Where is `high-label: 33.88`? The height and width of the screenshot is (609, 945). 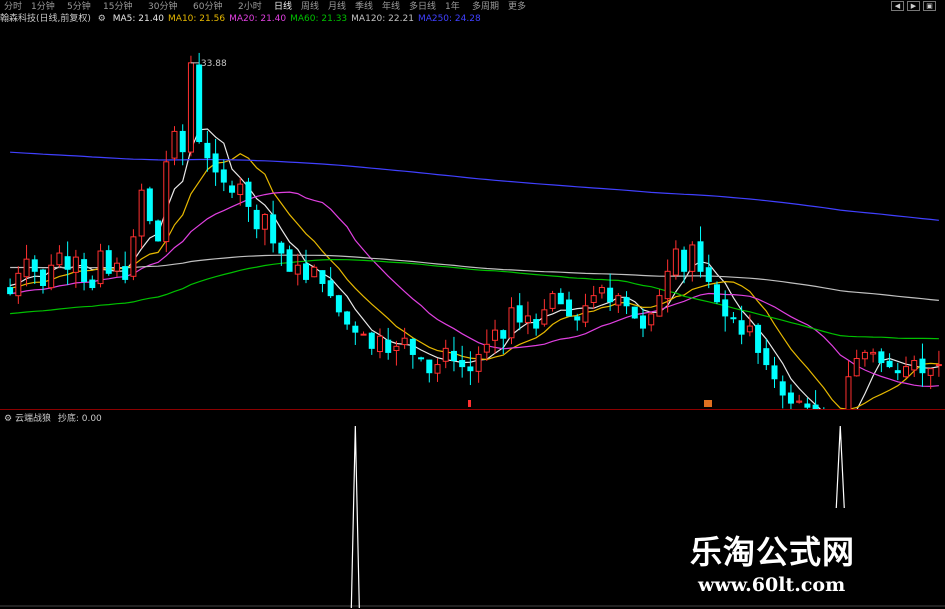 high-label: 33.88 is located at coordinates (214, 64).